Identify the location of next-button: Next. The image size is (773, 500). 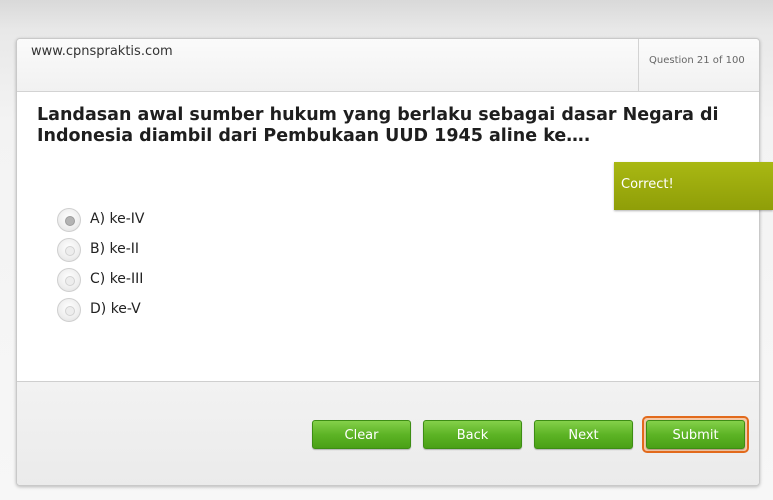
(583, 434).